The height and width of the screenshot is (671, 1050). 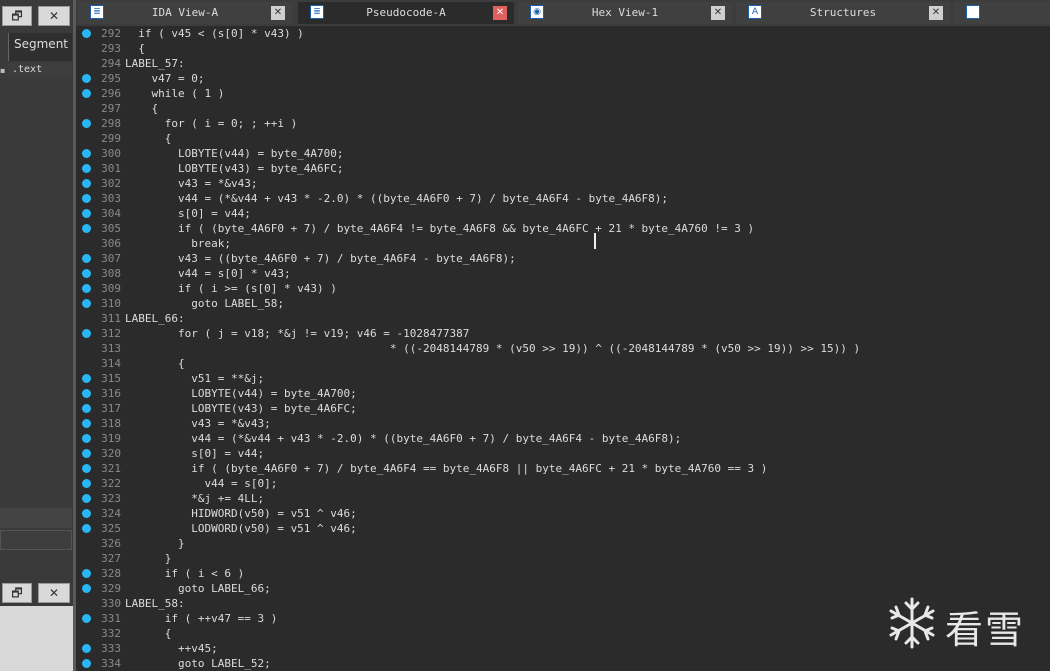 What do you see at coordinates (155, 603) in the screenshot?
I see `code-text: LABEL_58:` at bounding box center [155, 603].